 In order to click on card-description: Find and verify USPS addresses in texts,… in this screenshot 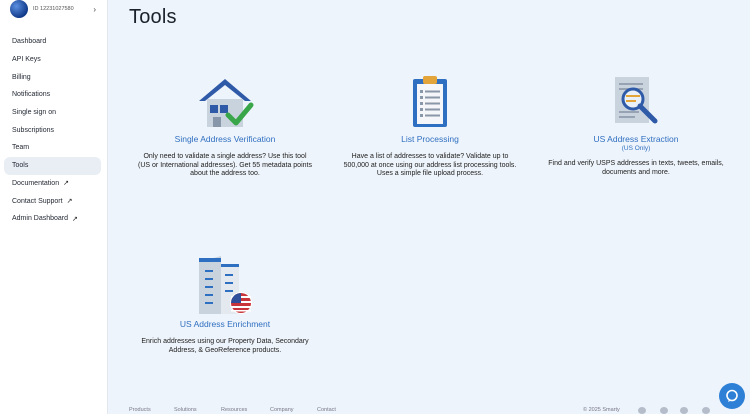, I will do `click(636, 168)`.